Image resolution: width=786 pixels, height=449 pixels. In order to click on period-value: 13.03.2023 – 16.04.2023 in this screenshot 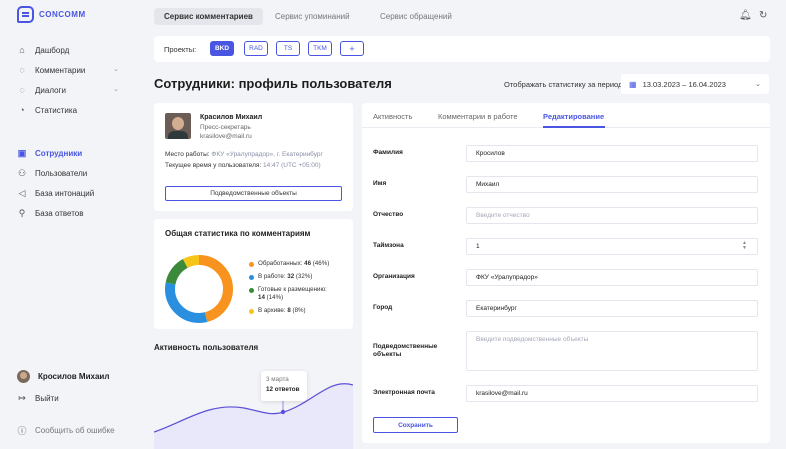, I will do `click(684, 84)`.